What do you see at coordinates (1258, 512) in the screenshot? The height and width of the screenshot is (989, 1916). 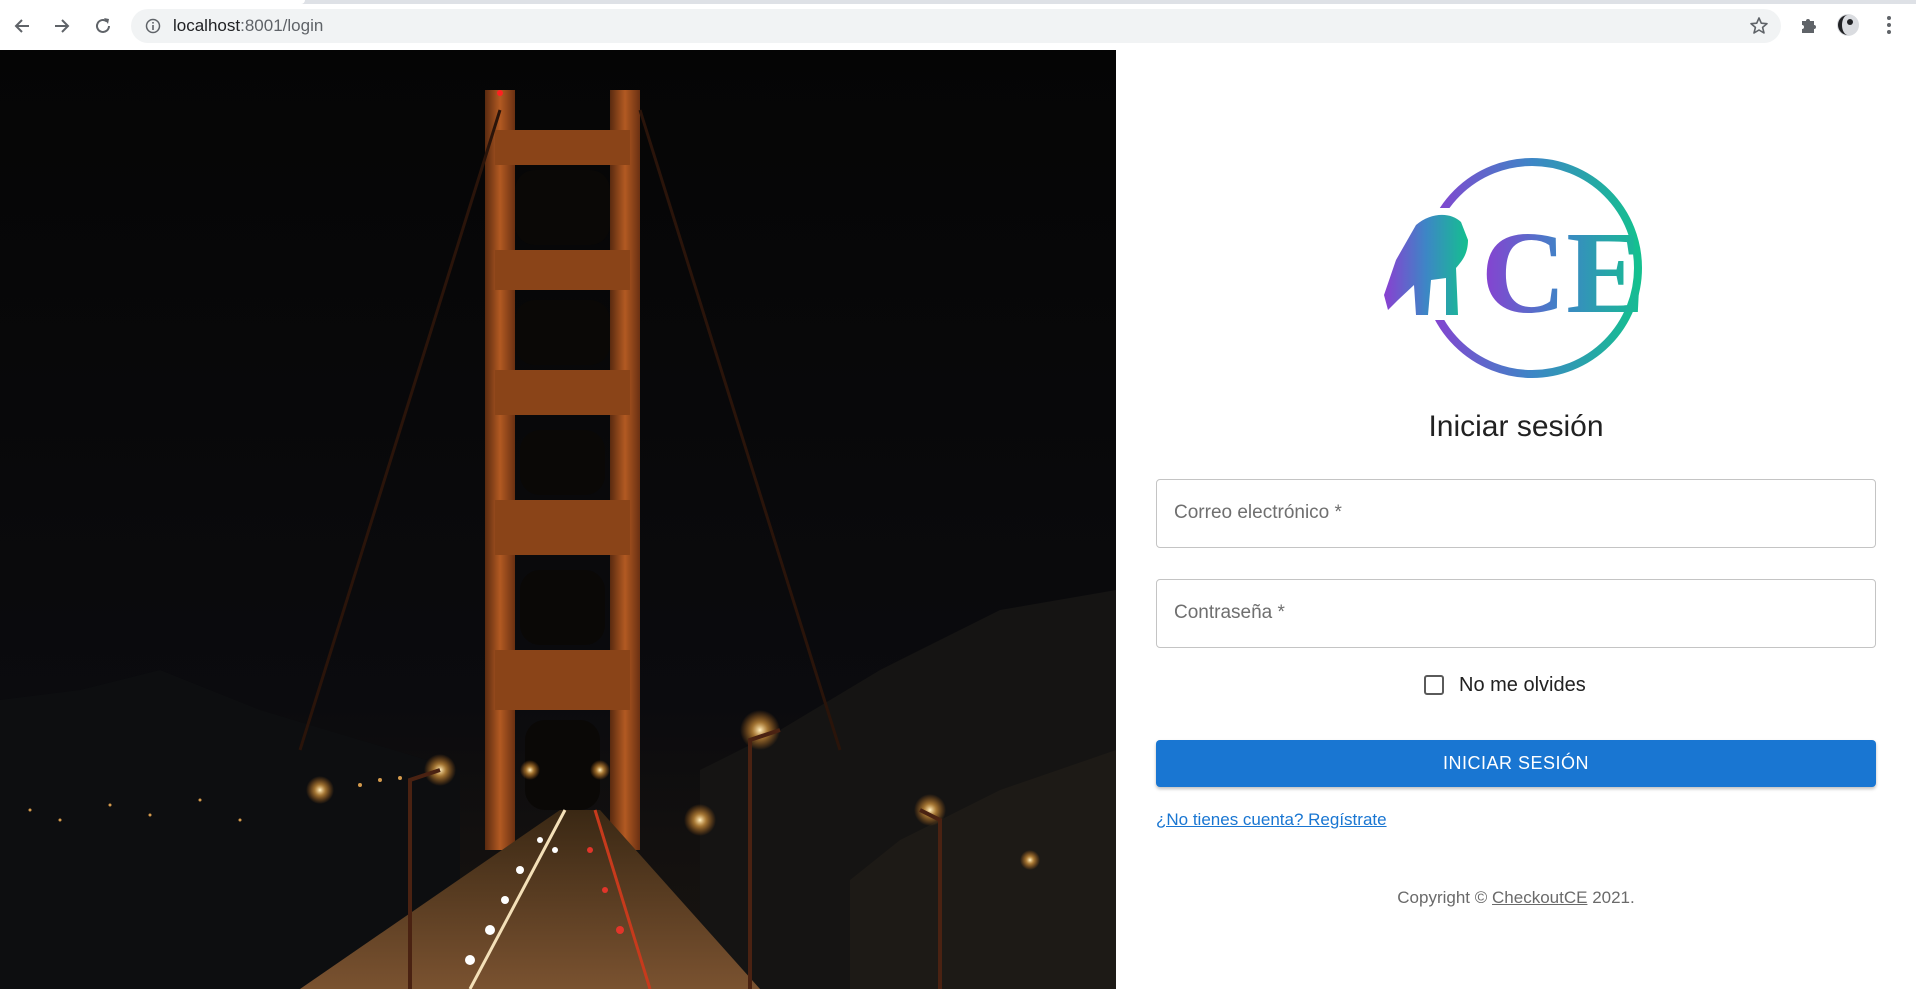 I see `email-placeholder: Correo electrónico *` at bounding box center [1258, 512].